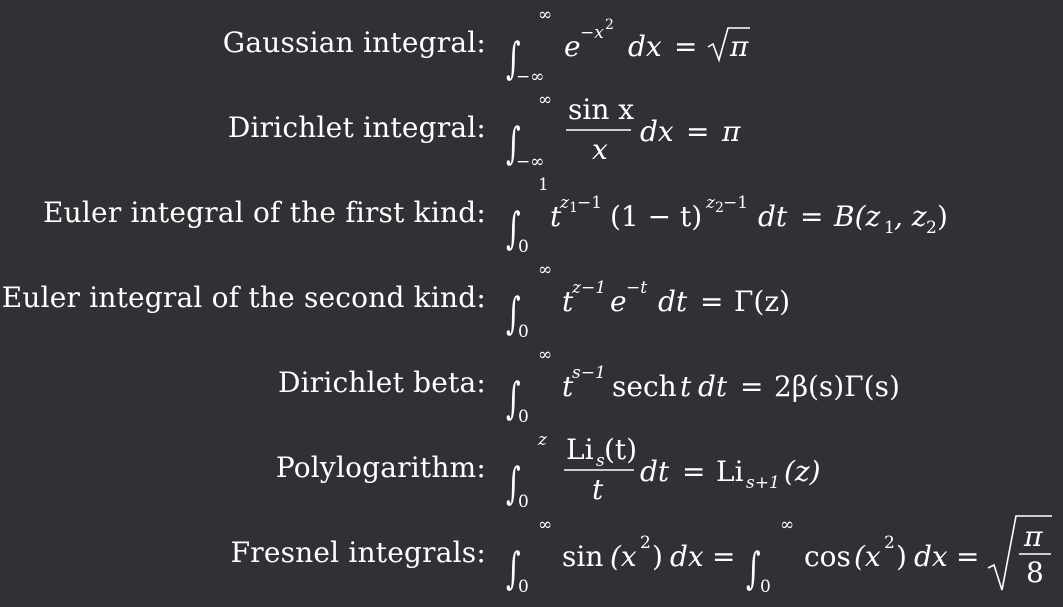 The width and height of the screenshot is (1063, 607). I want to click on exponent-rest-2: −1, so click(735, 203).